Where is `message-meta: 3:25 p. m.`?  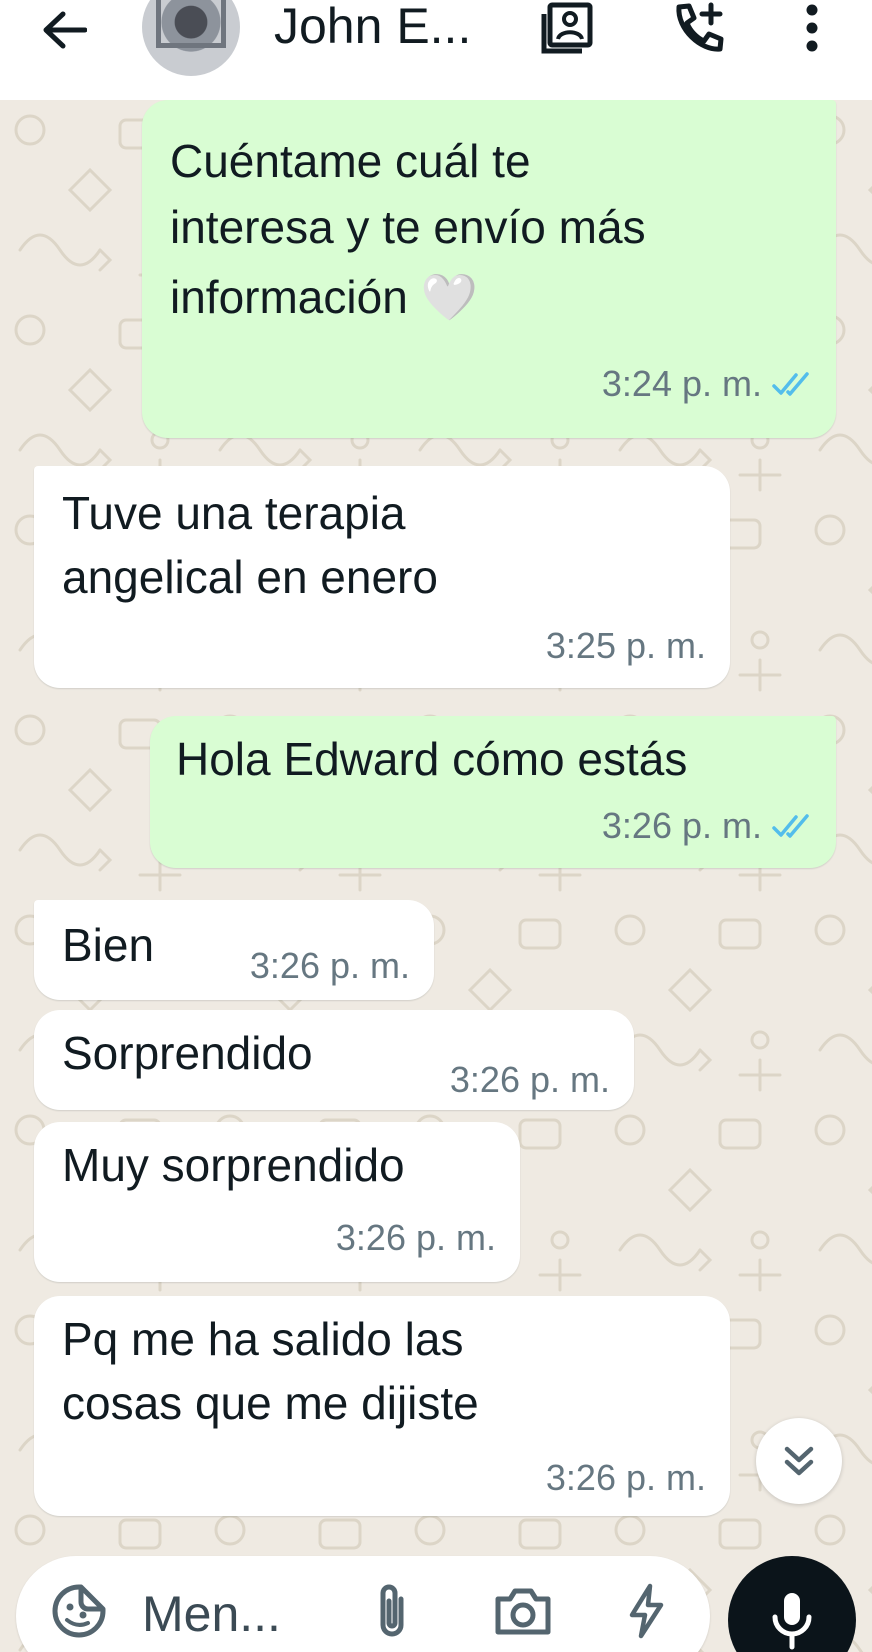
message-meta: 3:25 p. m. is located at coordinates (626, 646).